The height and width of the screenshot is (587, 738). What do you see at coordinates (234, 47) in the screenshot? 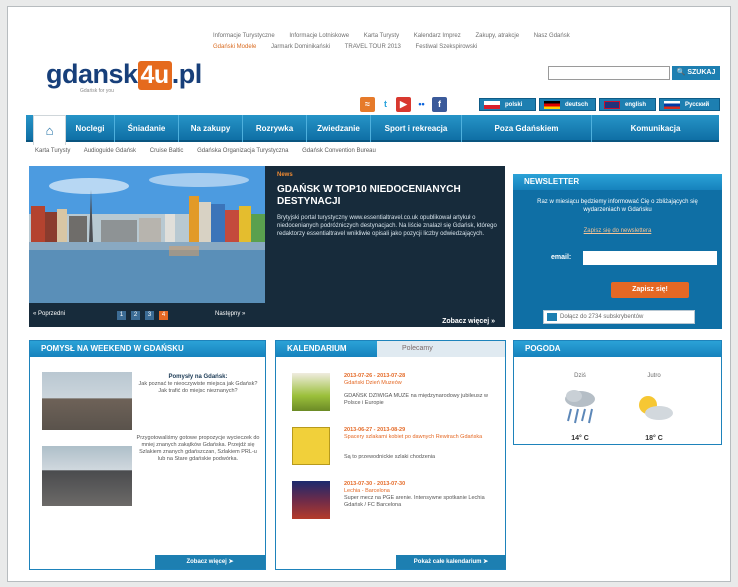
I see `top-link: Gdański Modele` at bounding box center [234, 47].